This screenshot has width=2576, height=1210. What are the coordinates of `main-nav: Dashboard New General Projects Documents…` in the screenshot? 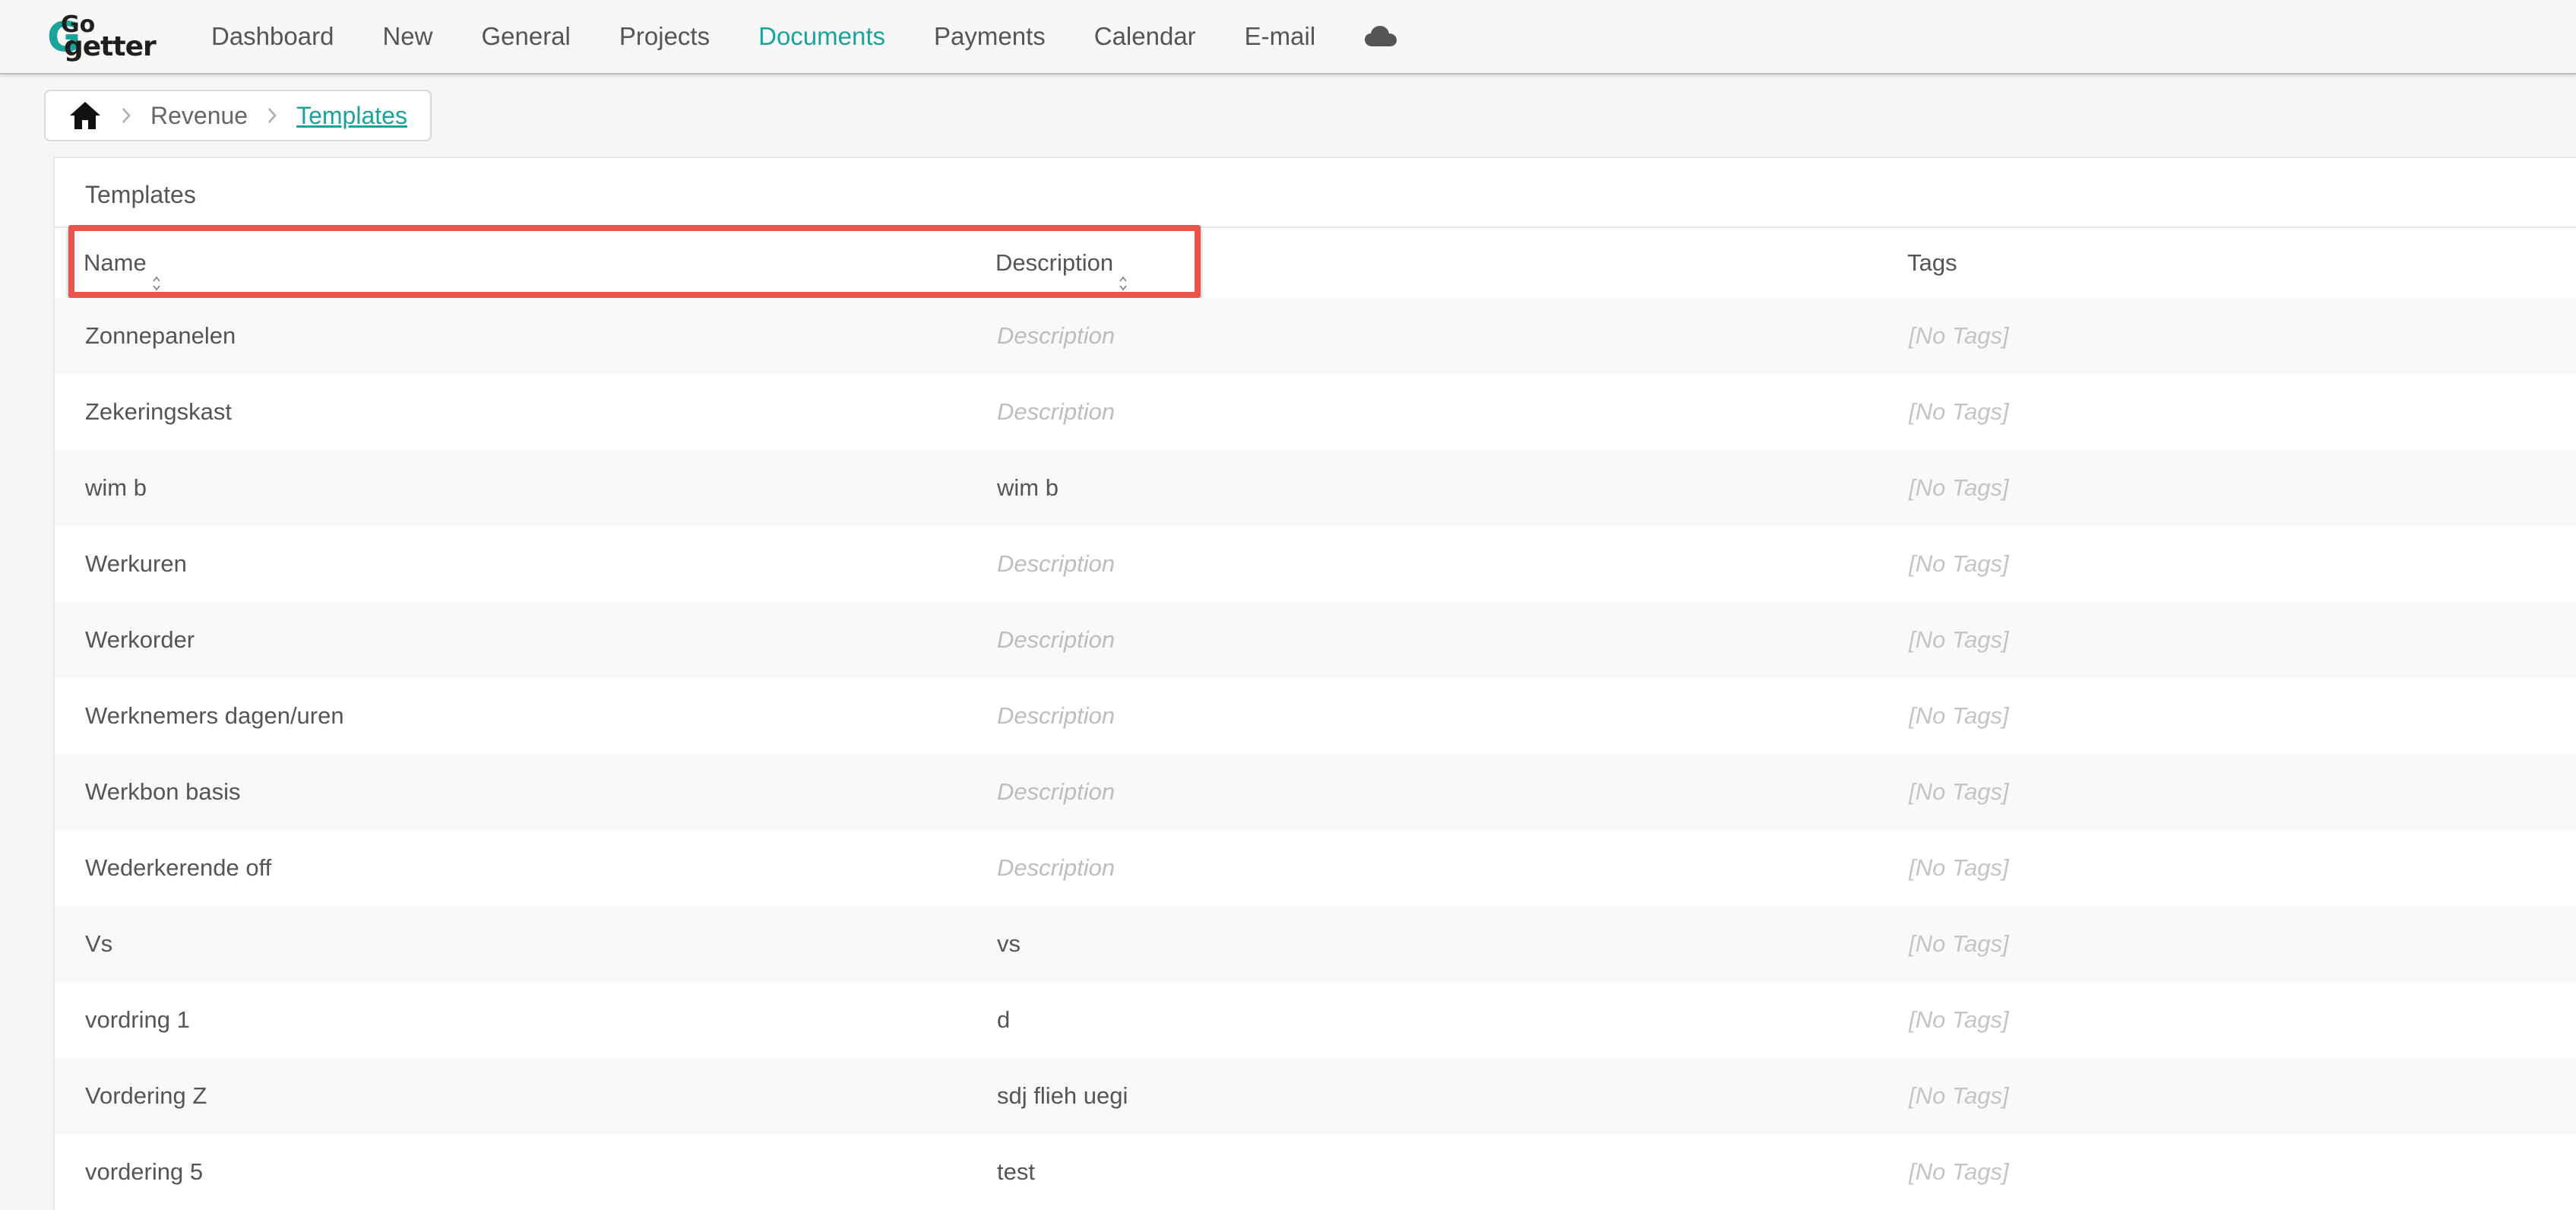 It's located at (804, 37).